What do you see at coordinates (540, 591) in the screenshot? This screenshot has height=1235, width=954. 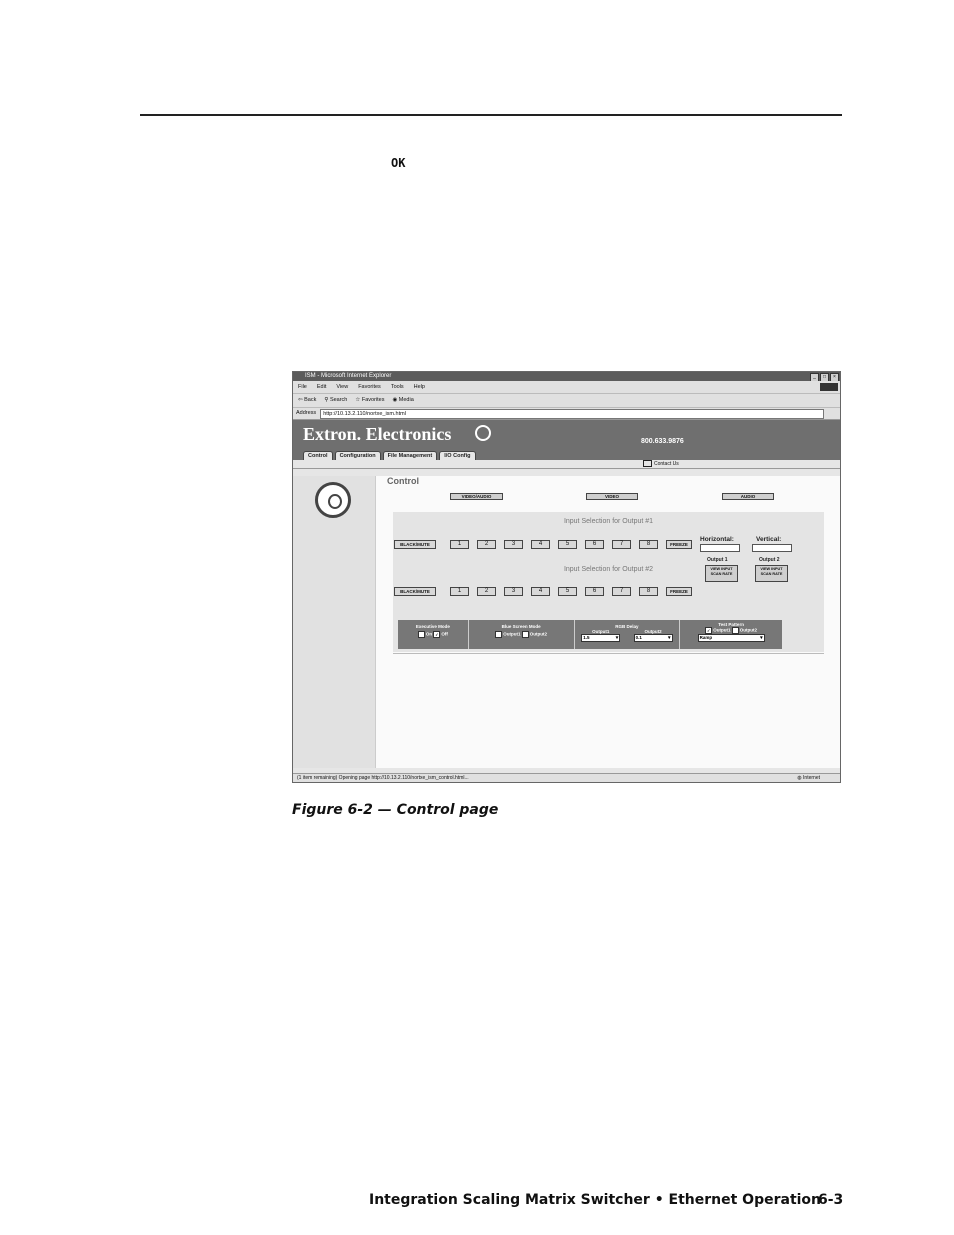 I see `input-4-out2: 4` at bounding box center [540, 591].